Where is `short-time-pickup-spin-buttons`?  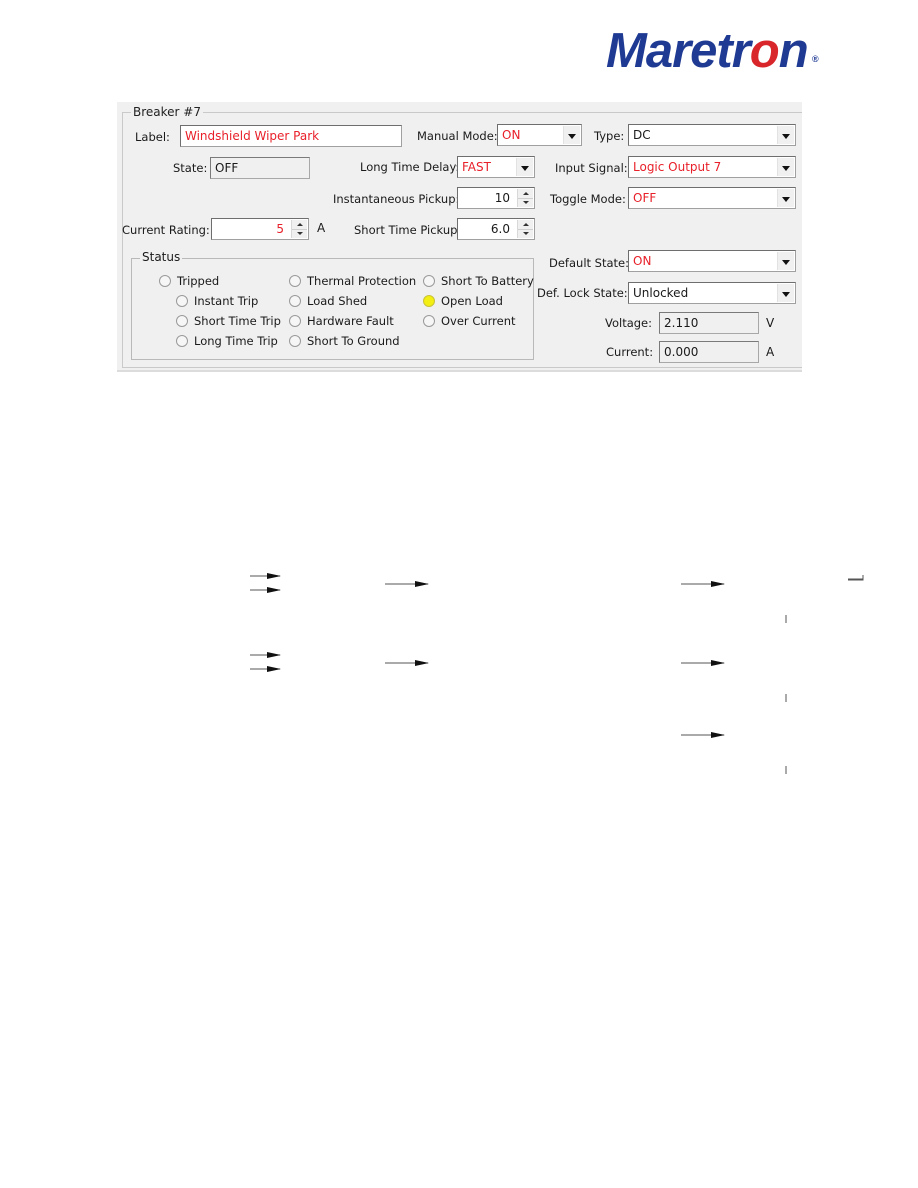 short-time-pickup-spin-buttons is located at coordinates (525, 229).